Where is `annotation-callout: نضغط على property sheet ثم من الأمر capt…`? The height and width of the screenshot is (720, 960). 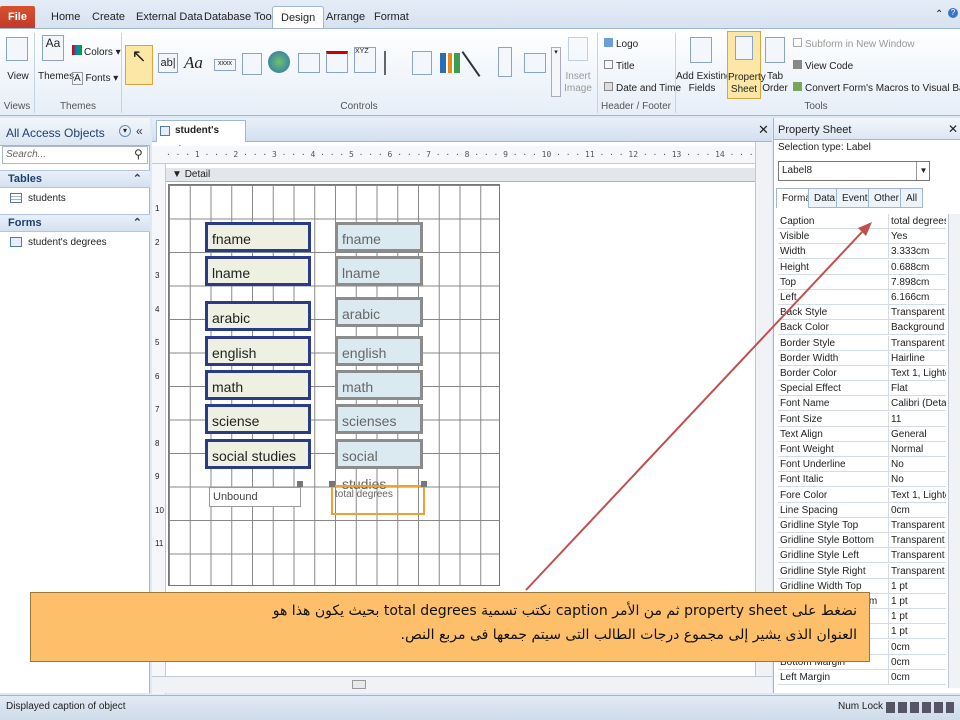
annotation-callout: نضغط على property sheet ثم من الأمر capt… is located at coordinates (450, 627).